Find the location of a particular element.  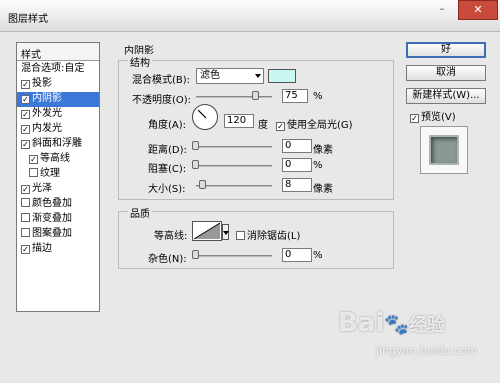

blend-mode-label: 混合模式(B): is located at coordinates (161, 80).